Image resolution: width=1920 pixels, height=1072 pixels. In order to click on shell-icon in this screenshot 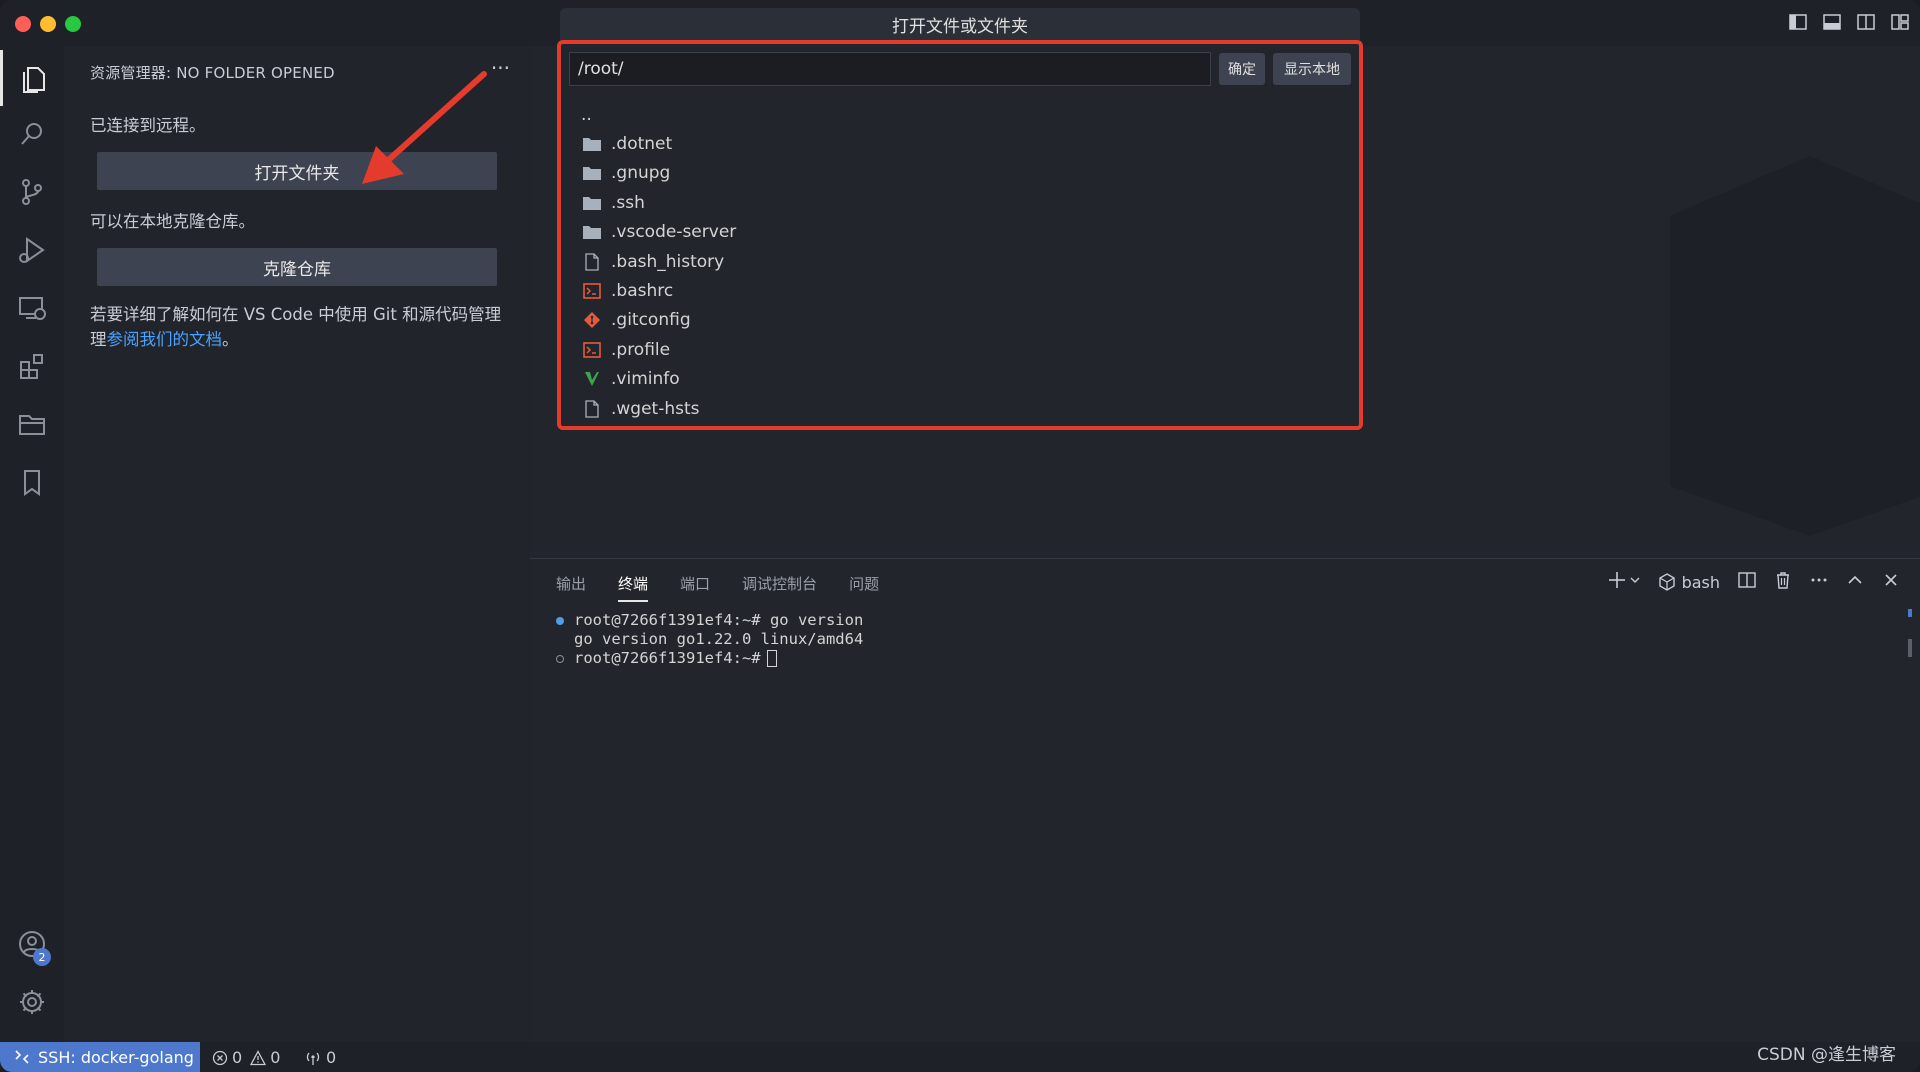, I will do `click(1666, 582)`.